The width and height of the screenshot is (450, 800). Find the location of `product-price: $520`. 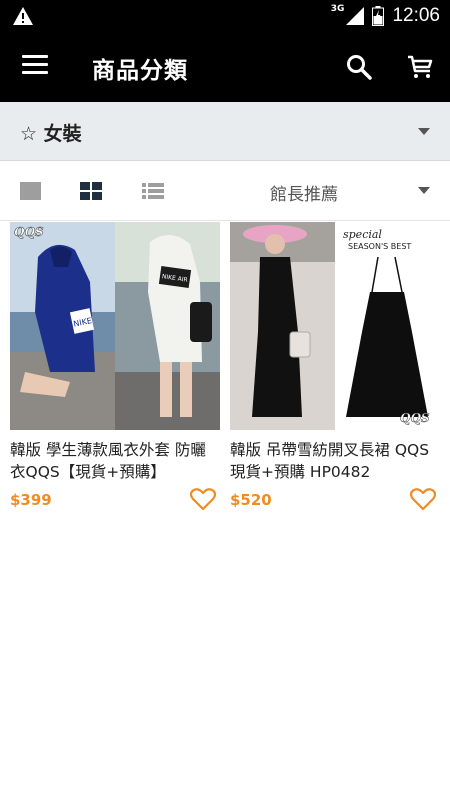

product-price: $520 is located at coordinates (251, 500).